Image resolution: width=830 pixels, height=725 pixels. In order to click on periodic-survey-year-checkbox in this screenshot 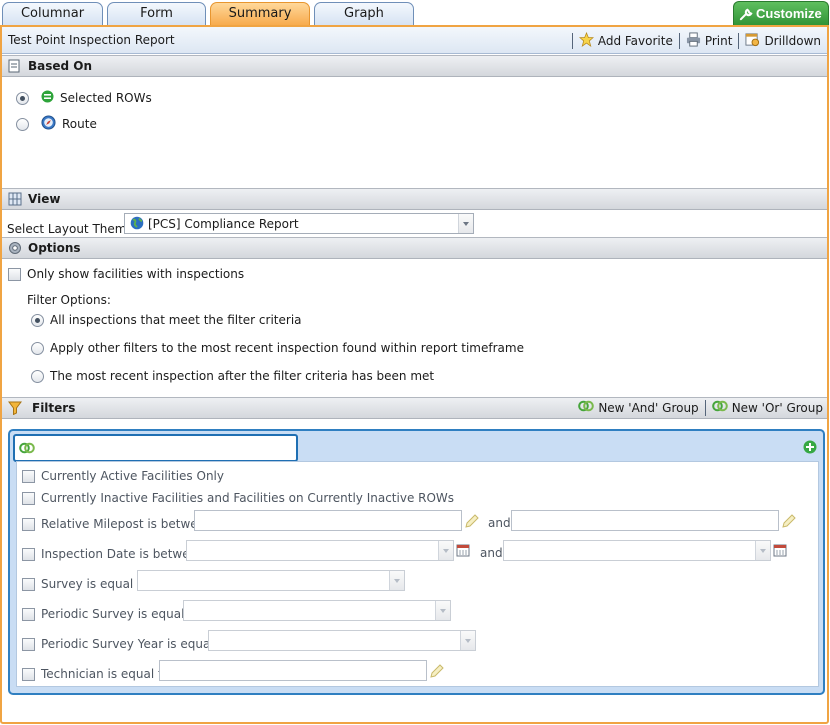, I will do `click(28, 644)`.